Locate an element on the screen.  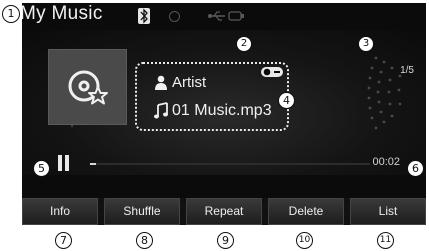
album-art is located at coordinates (87, 87).